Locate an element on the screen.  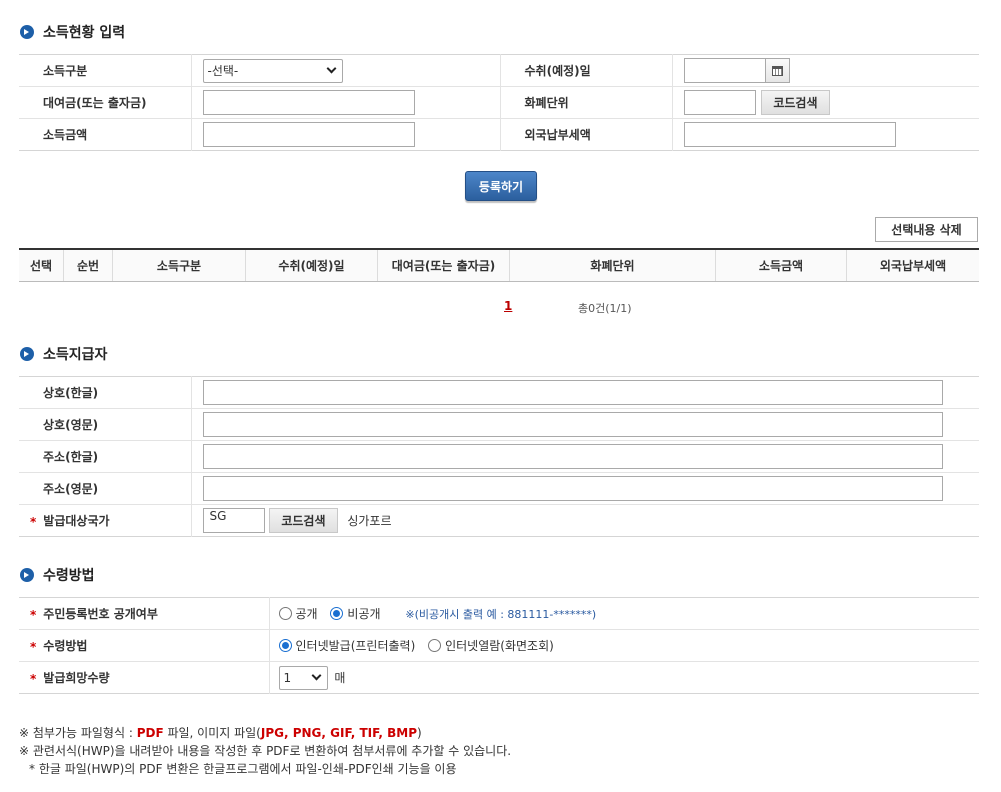
payer-section-title-text: 소득지급자 is located at coordinates (75, 355).